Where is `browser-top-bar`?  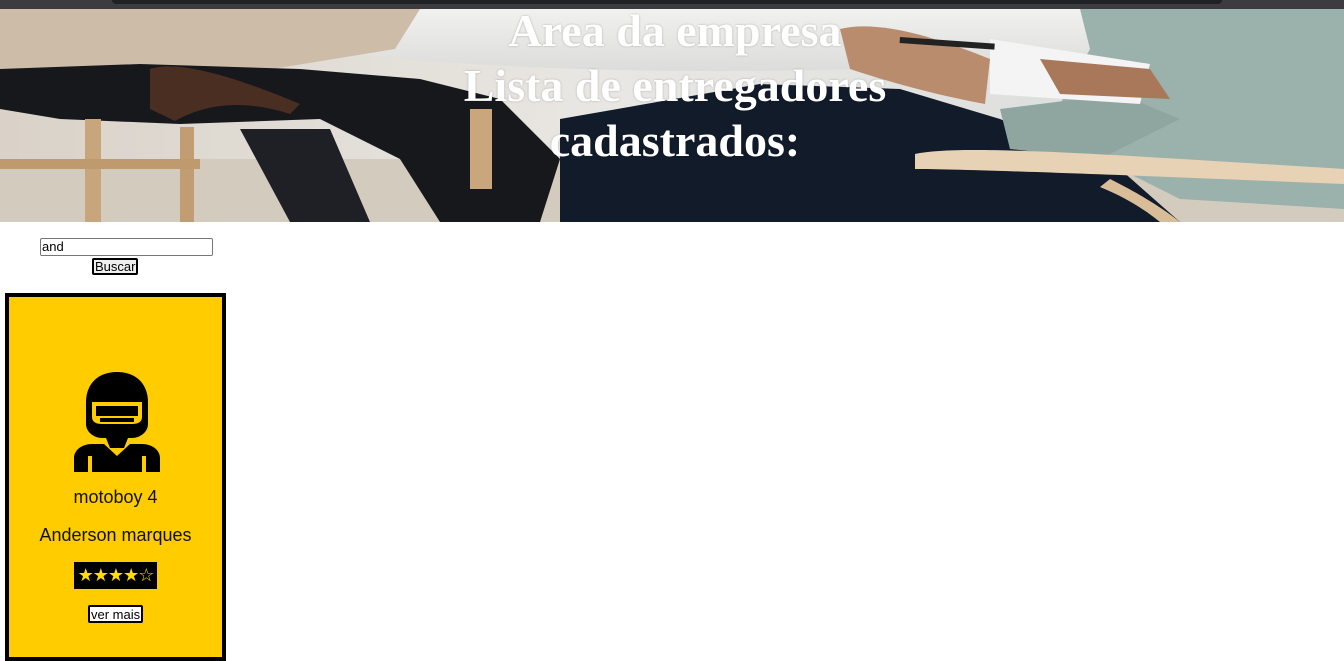 browser-top-bar is located at coordinates (672, 4).